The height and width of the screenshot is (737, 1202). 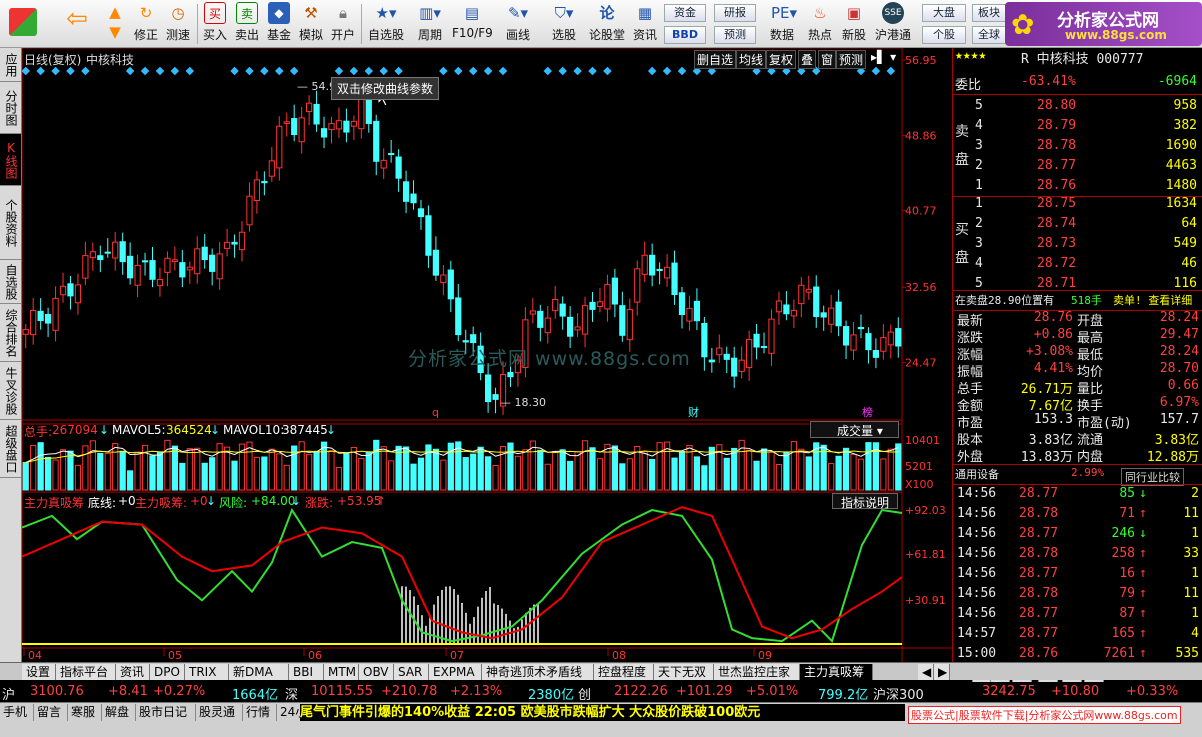 I want to click on global-button: 全球, so click(x=989, y=35).